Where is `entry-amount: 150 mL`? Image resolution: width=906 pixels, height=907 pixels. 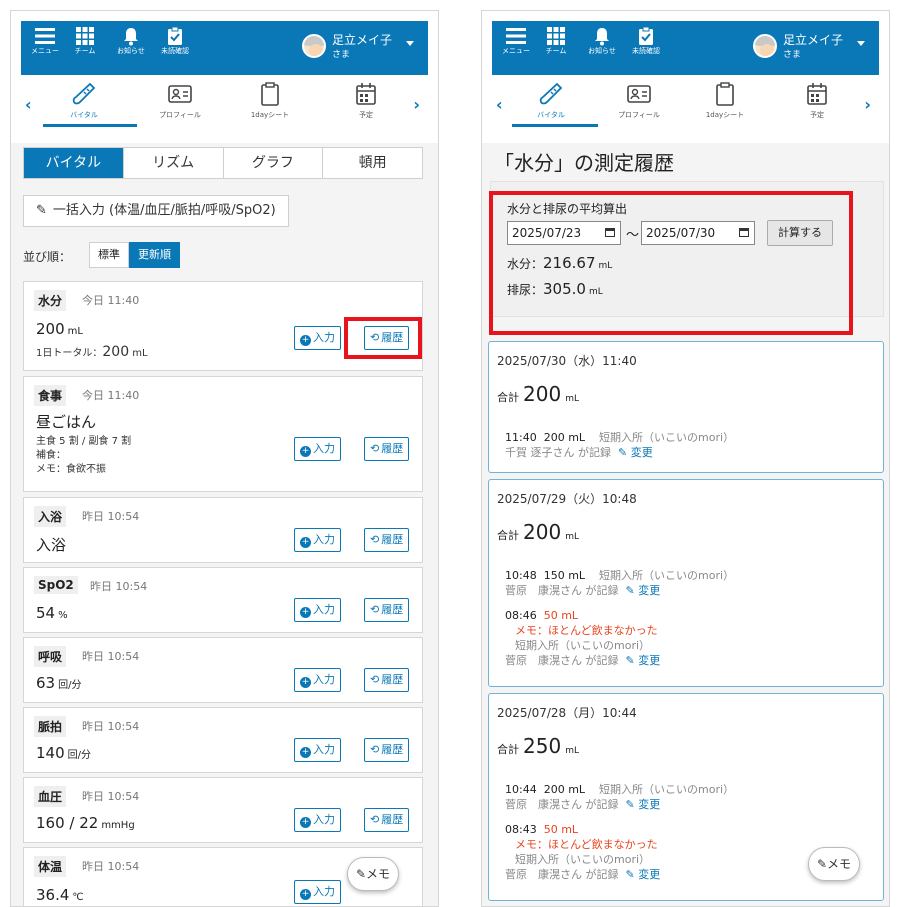
entry-amount: 150 mL is located at coordinates (564, 575).